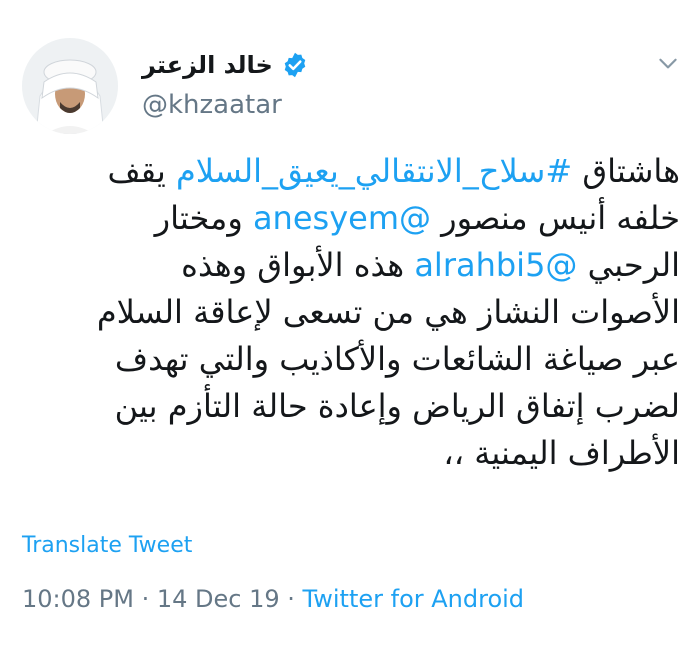 The height and width of the screenshot is (651, 700). I want to click on tweet-text-segment: يقف, so click(141, 171).